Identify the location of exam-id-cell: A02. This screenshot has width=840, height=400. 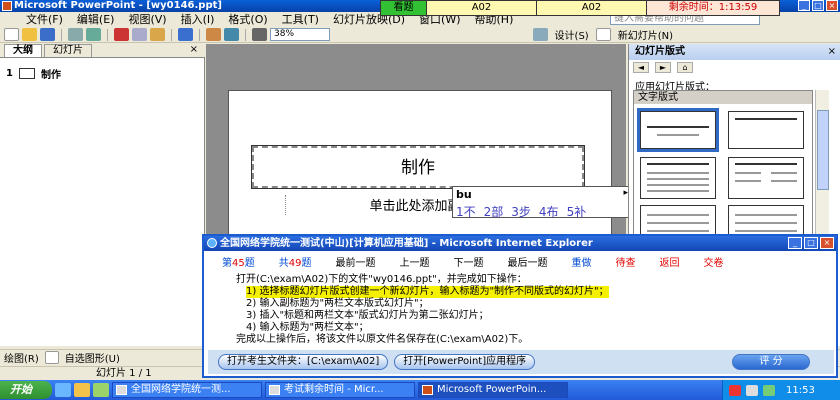
(592, 8).